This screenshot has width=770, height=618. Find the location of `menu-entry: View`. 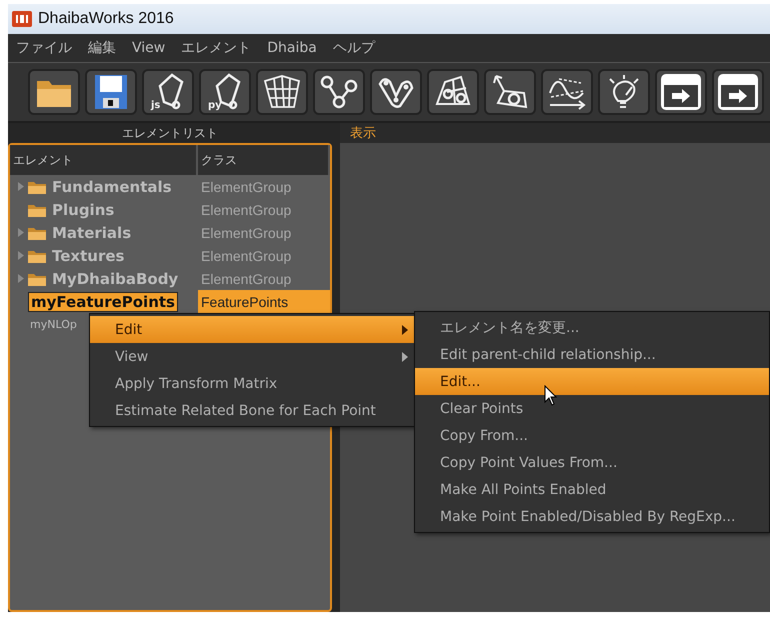

menu-entry: View is located at coordinates (253, 356).